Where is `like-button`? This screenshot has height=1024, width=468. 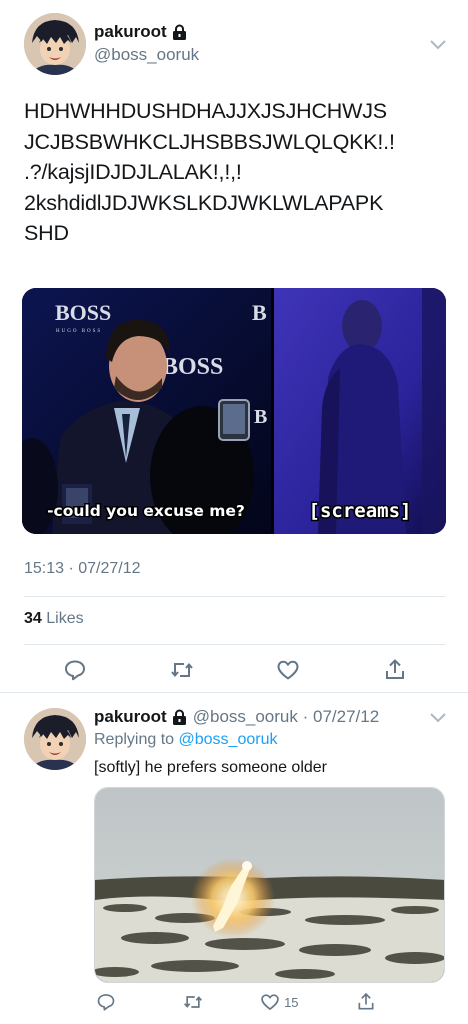 like-button is located at coordinates (288, 670).